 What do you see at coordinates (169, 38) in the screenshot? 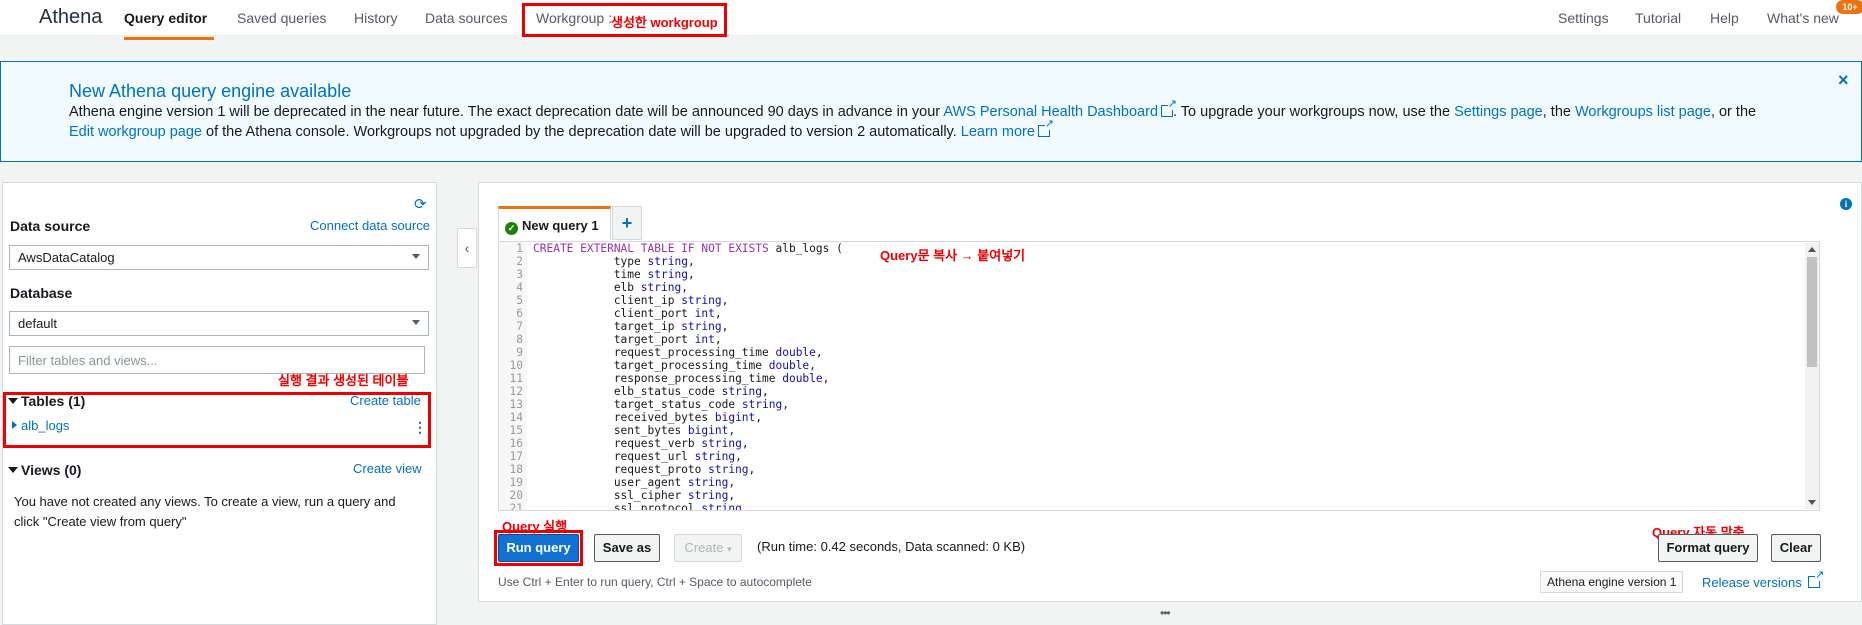
I see `active-tab-indicator` at bounding box center [169, 38].